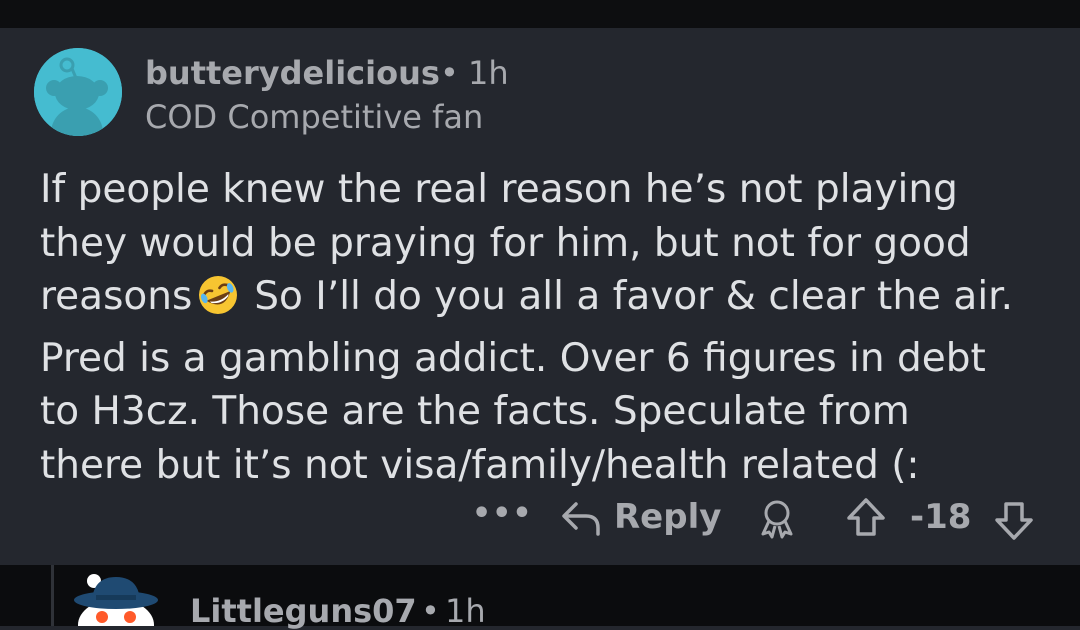 This screenshot has height=630, width=1080. I want to click on comment-actions: ••• Reply -18, so click(540, 520).